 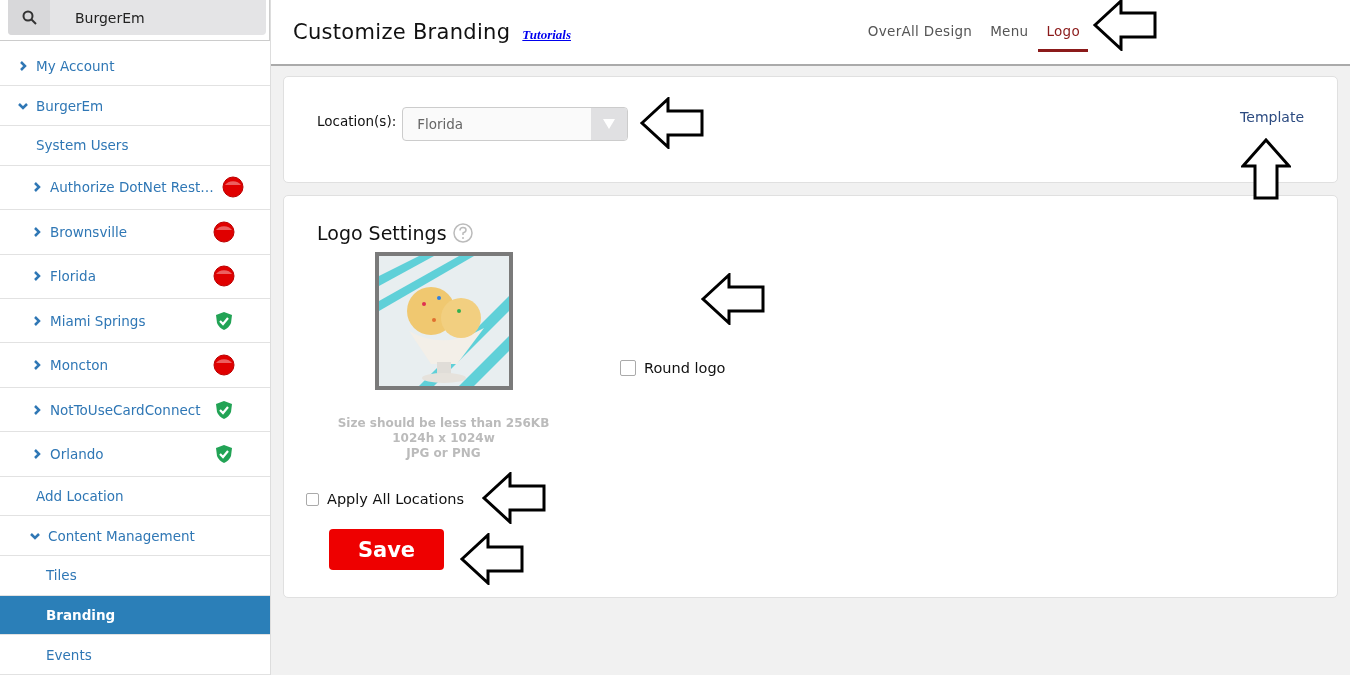 I want to click on save-button: Save, so click(x=386, y=549).